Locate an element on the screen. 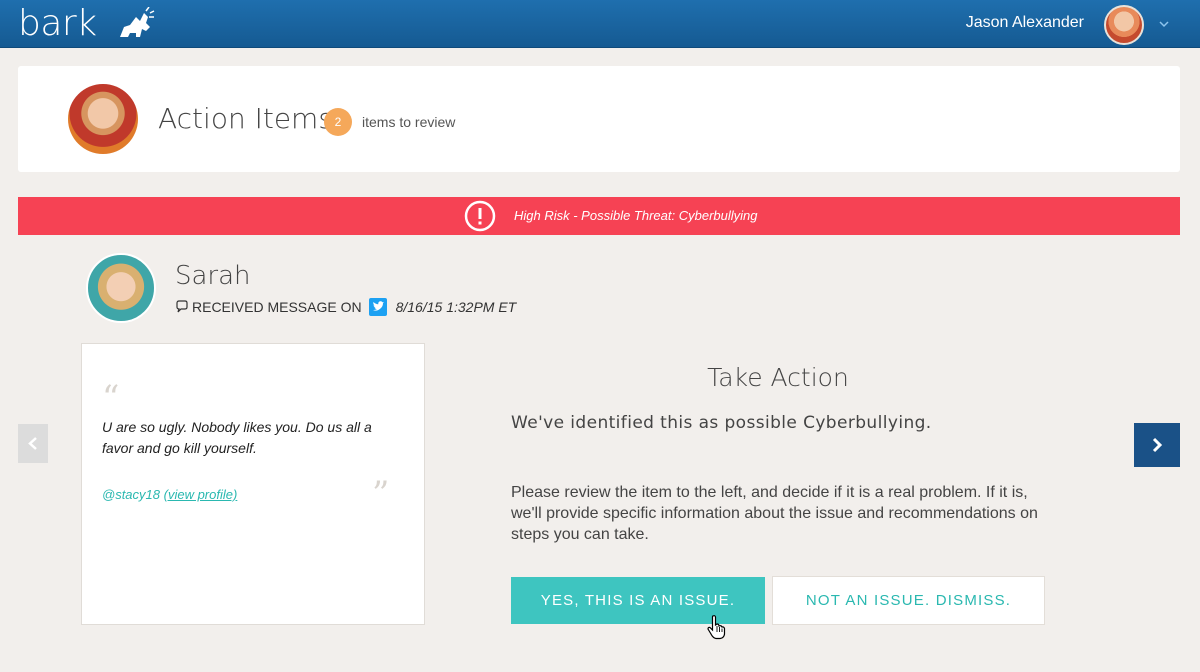 The image size is (1200, 672). parent-avatar is located at coordinates (103, 119).